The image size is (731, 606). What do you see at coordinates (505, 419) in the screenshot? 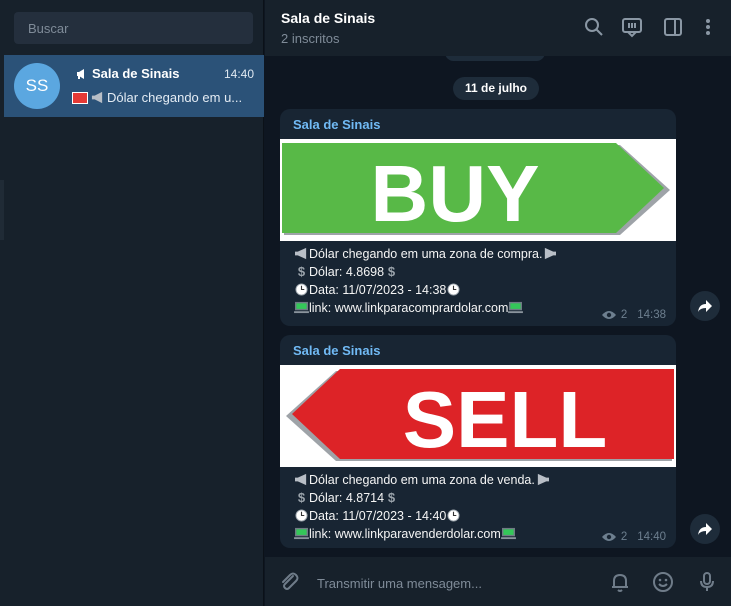
I see `banner-text: SELL` at bounding box center [505, 419].